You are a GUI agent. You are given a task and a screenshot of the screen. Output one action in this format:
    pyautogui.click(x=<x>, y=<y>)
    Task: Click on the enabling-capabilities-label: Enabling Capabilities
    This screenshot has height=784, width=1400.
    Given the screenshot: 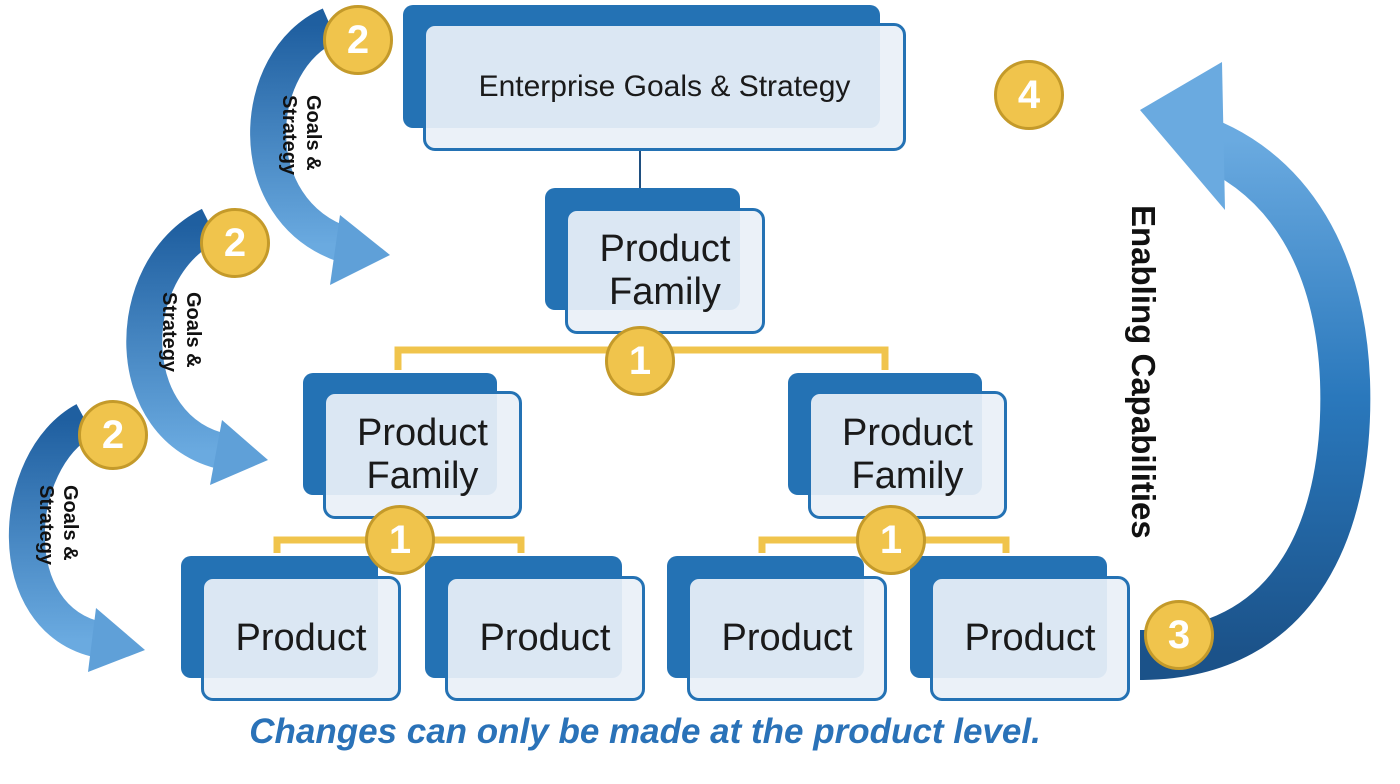 What is the action you would take?
    pyautogui.click(x=1143, y=372)
    